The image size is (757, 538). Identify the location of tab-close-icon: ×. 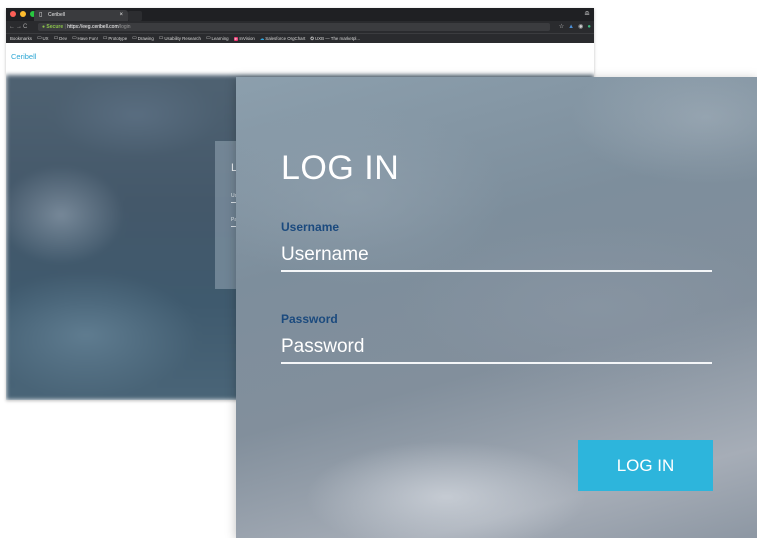
(121, 15).